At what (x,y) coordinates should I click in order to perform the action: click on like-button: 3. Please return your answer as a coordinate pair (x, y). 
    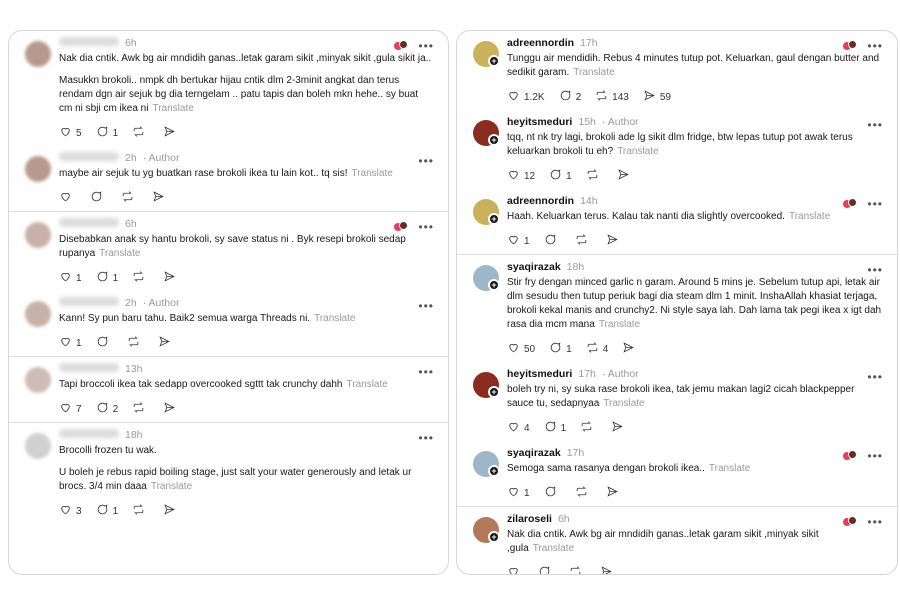
    Looking at the image, I should click on (70, 511).